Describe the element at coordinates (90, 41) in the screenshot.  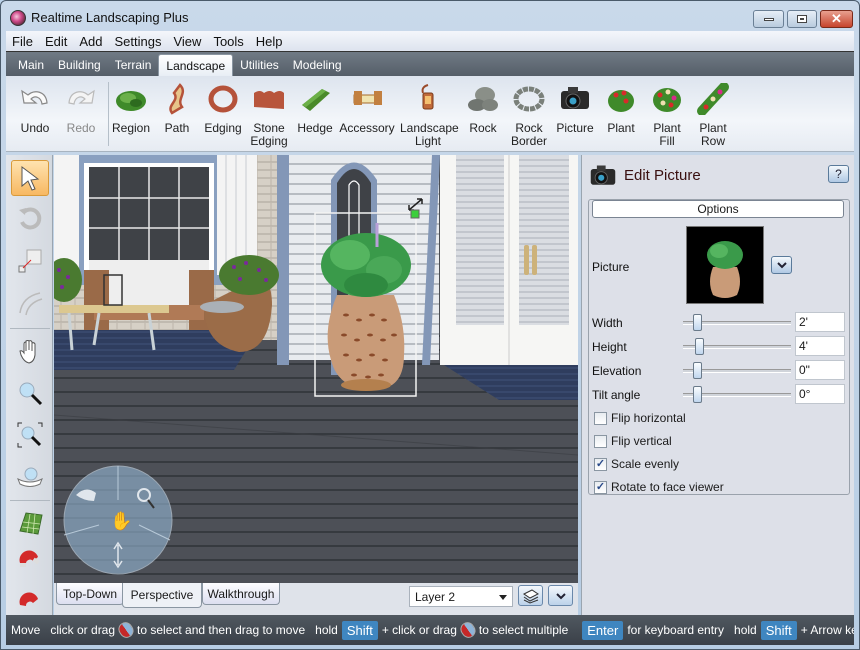
I see `menu-add: Add` at that location.